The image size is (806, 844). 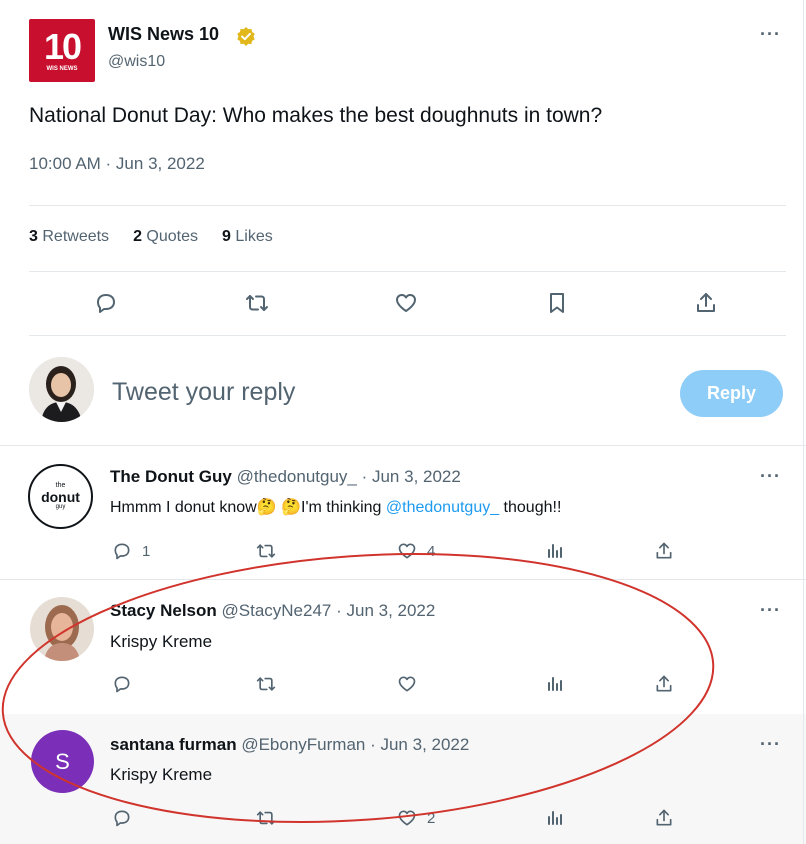 I want to click on santana-avatar: S, so click(x=62, y=761).